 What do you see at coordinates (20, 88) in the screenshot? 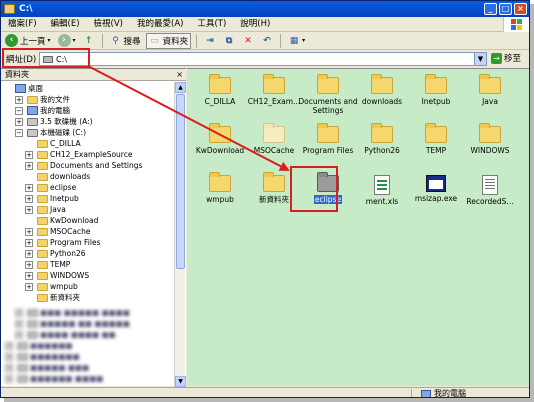
I see `desktop-icon` at bounding box center [20, 88].